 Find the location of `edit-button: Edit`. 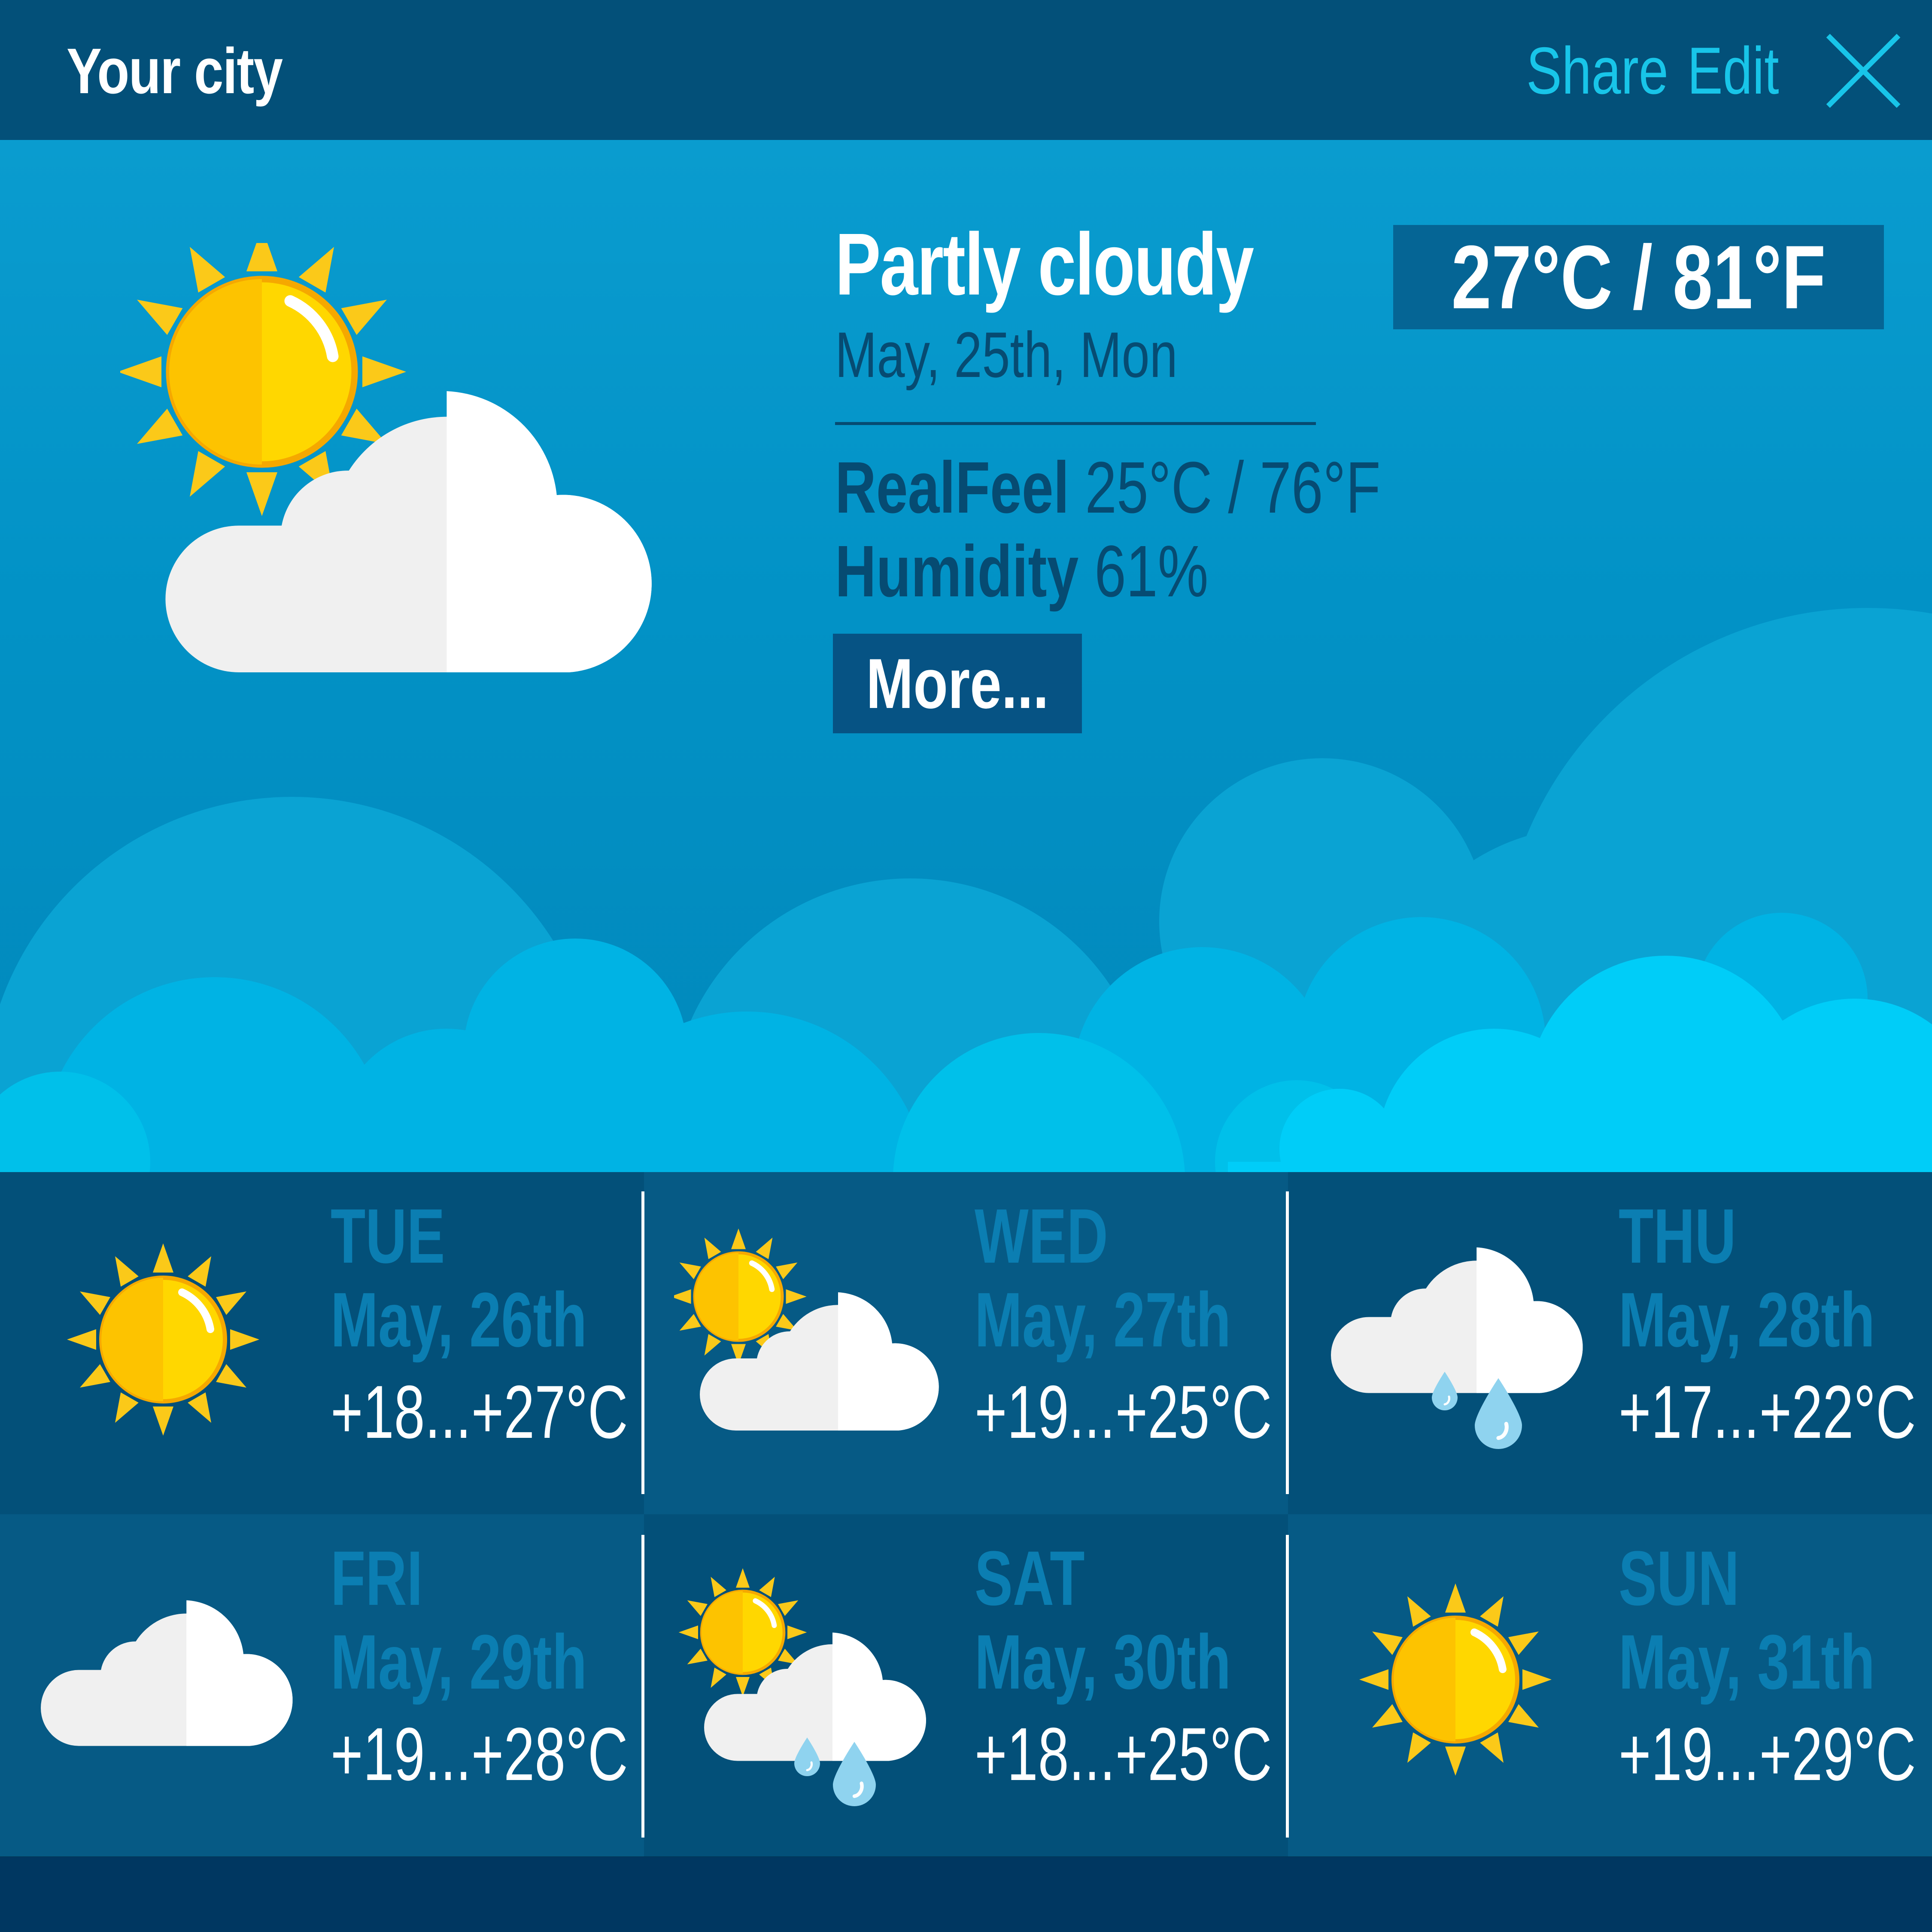

edit-button: Edit is located at coordinates (1733, 71).